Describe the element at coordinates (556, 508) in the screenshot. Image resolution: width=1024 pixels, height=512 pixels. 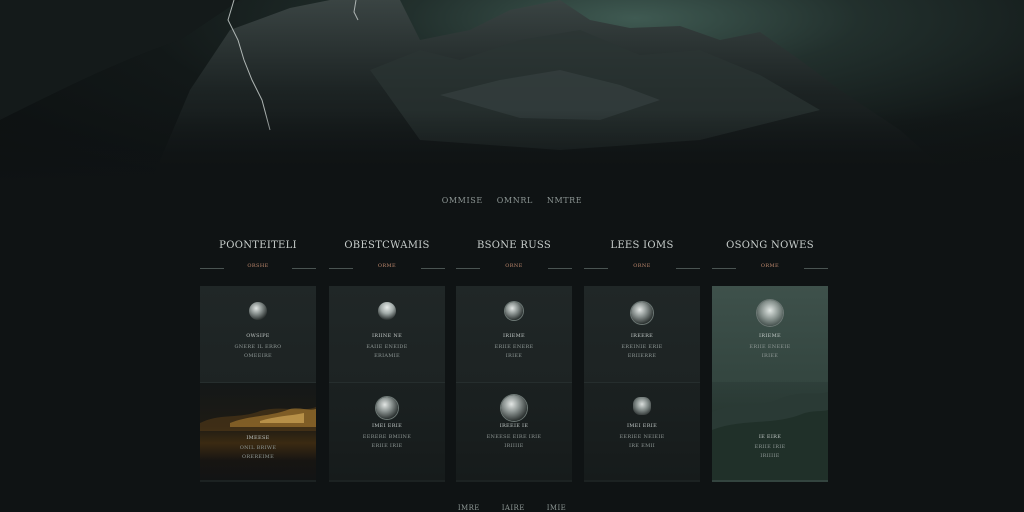
I see `pager-item: IMIE` at that location.